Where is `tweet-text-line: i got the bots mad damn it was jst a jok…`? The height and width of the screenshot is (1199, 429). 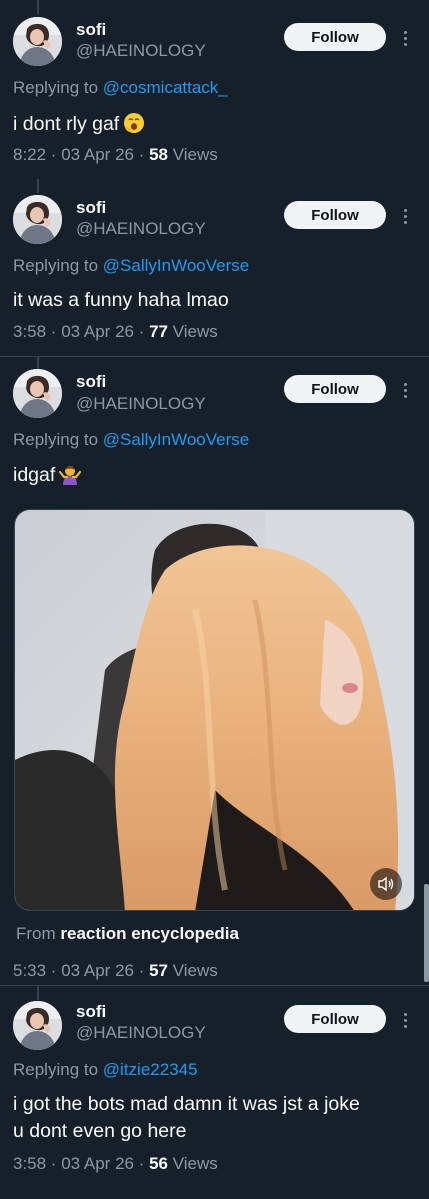 tweet-text-line: i got the bots mad damn it was jst a jok… is located at coordinates (186, 1104).